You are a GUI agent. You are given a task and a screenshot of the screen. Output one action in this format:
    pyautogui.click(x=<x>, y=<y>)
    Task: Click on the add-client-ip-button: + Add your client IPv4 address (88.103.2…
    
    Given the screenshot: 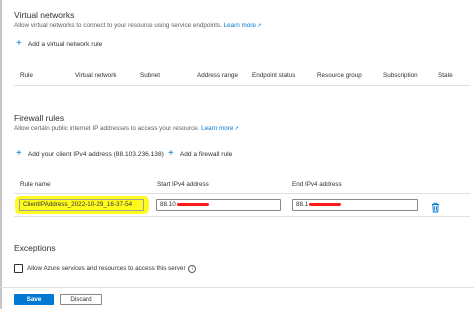 What is the action you would take?
    pyautogui.click(x=90, y=153)
    